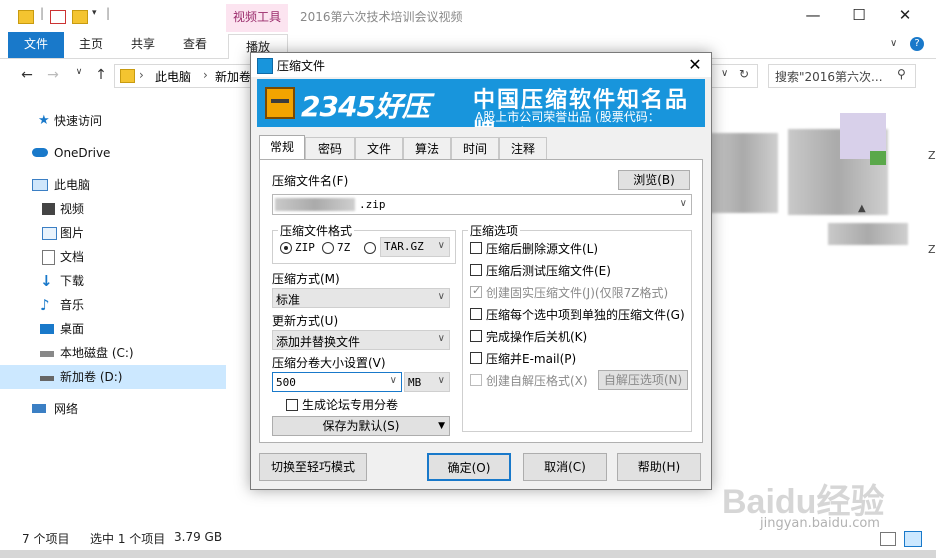 Image resolution: width=936 pixels, height=558 pixels. I want to click on format-7z-radio, so click(328, 248).